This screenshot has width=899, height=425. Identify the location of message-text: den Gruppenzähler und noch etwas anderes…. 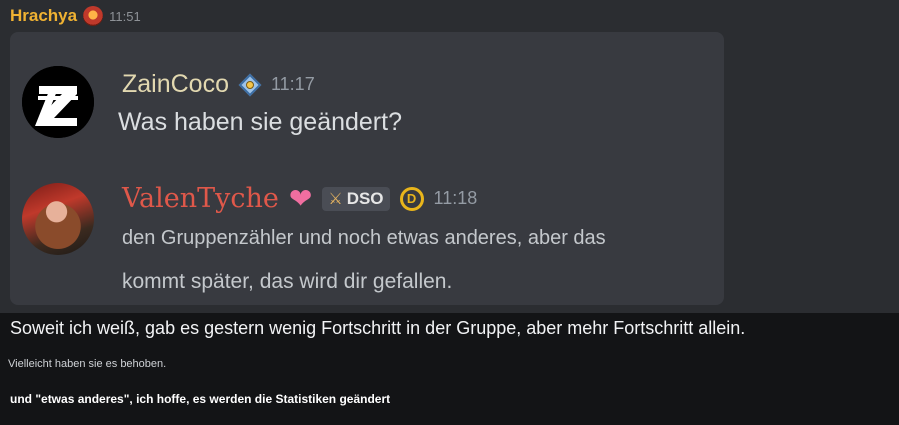
(364, 238).